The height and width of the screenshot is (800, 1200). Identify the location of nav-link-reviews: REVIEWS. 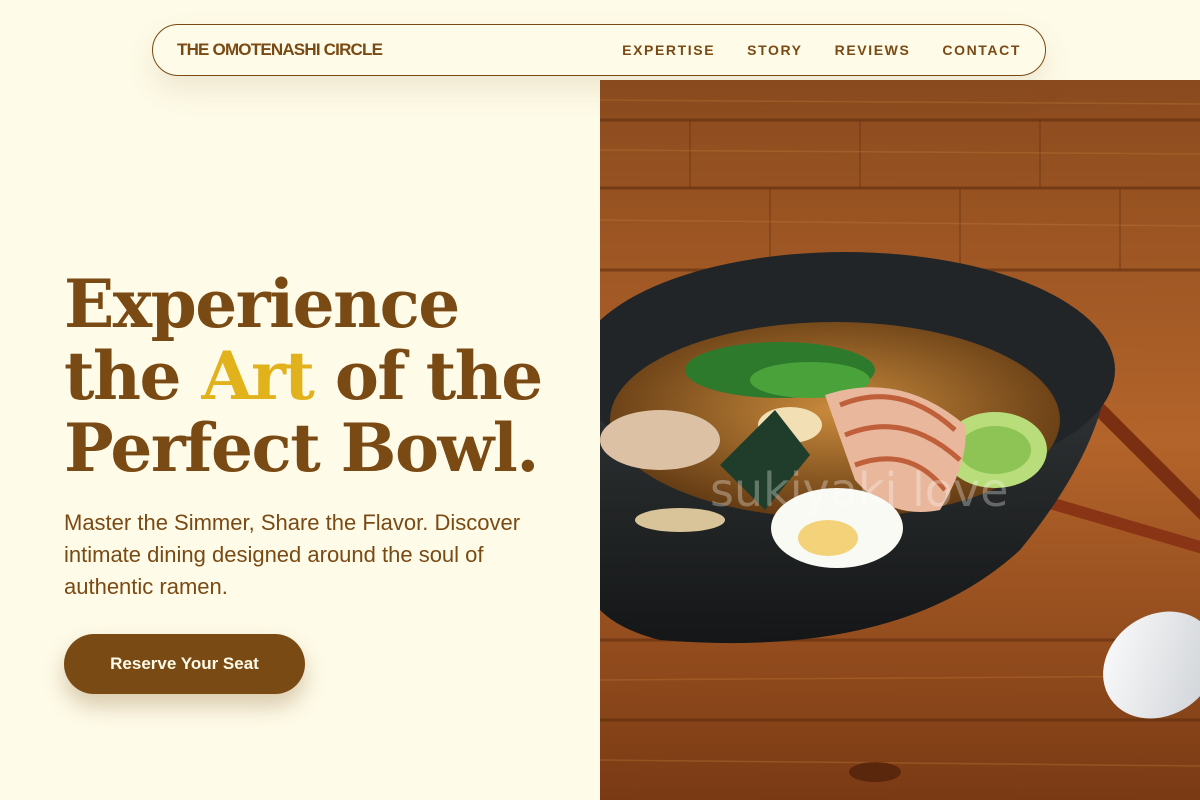
(873, 50).